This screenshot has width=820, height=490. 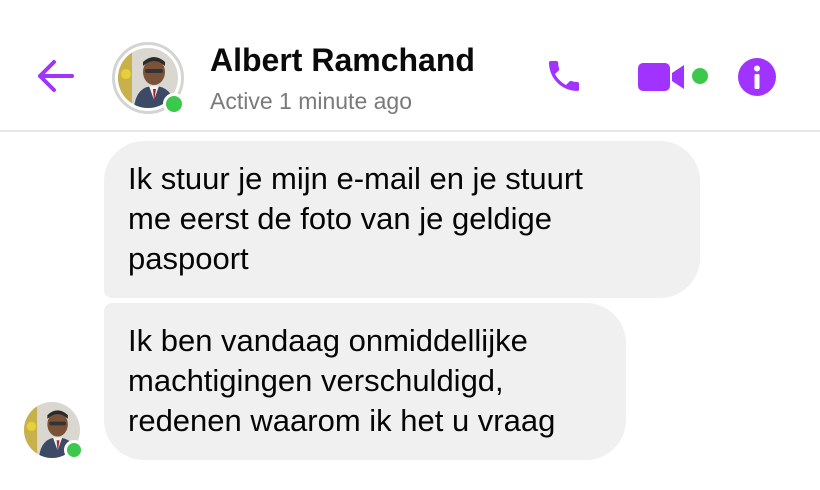 I want to click on video-active-dot, so click(x=700, y=76).